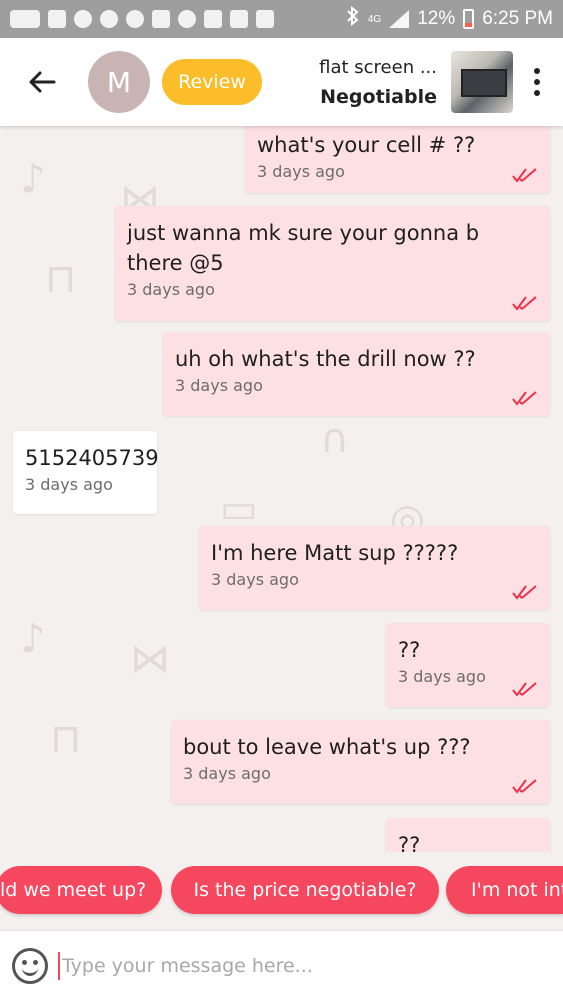 The width and height of the screenshot is (563, 1000). I want to click on message-text: bout to leave what's up ???, so click(327, 747).